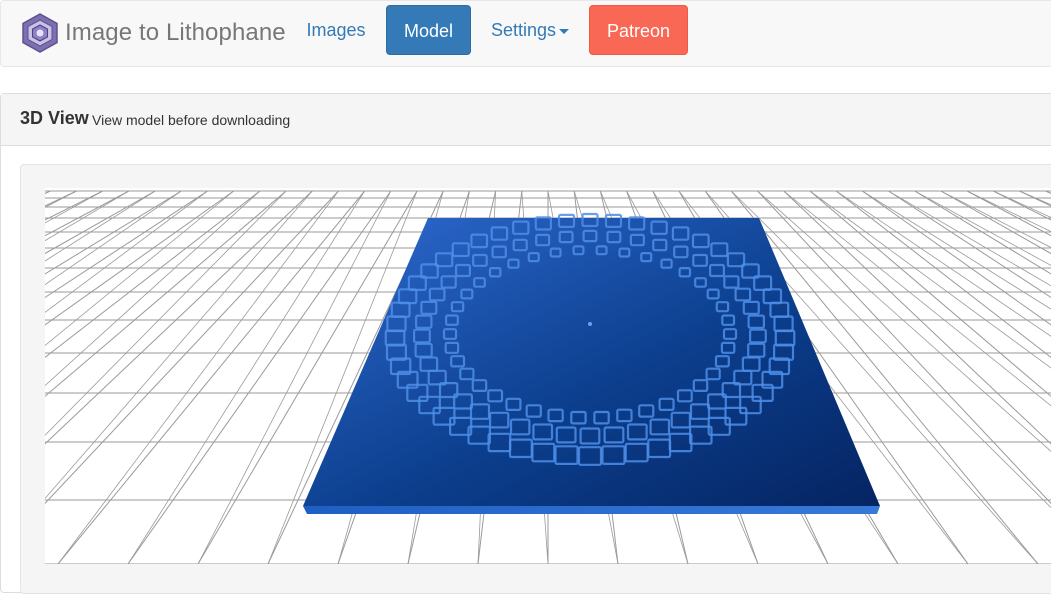 This screenshot has width=1051, height=594. I want to click on nav-settings: Settings, so click(530, 30).